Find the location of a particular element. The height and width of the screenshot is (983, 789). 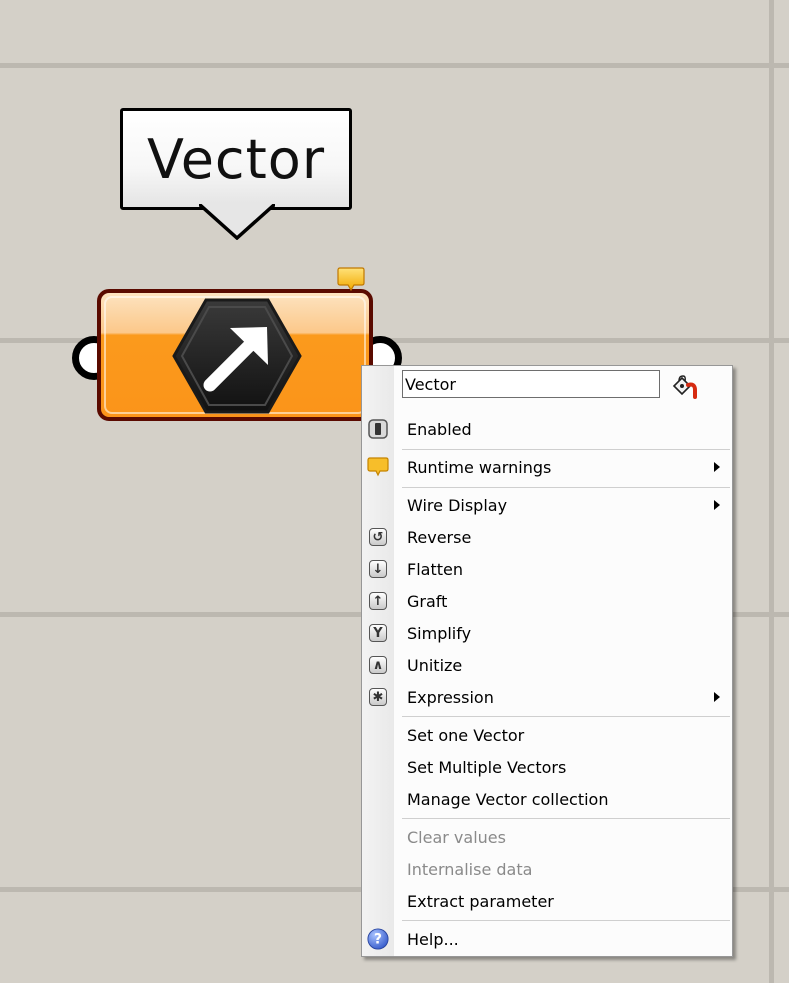

menu-item-expression: ✱ Expression is located at coordinates (546, 697).